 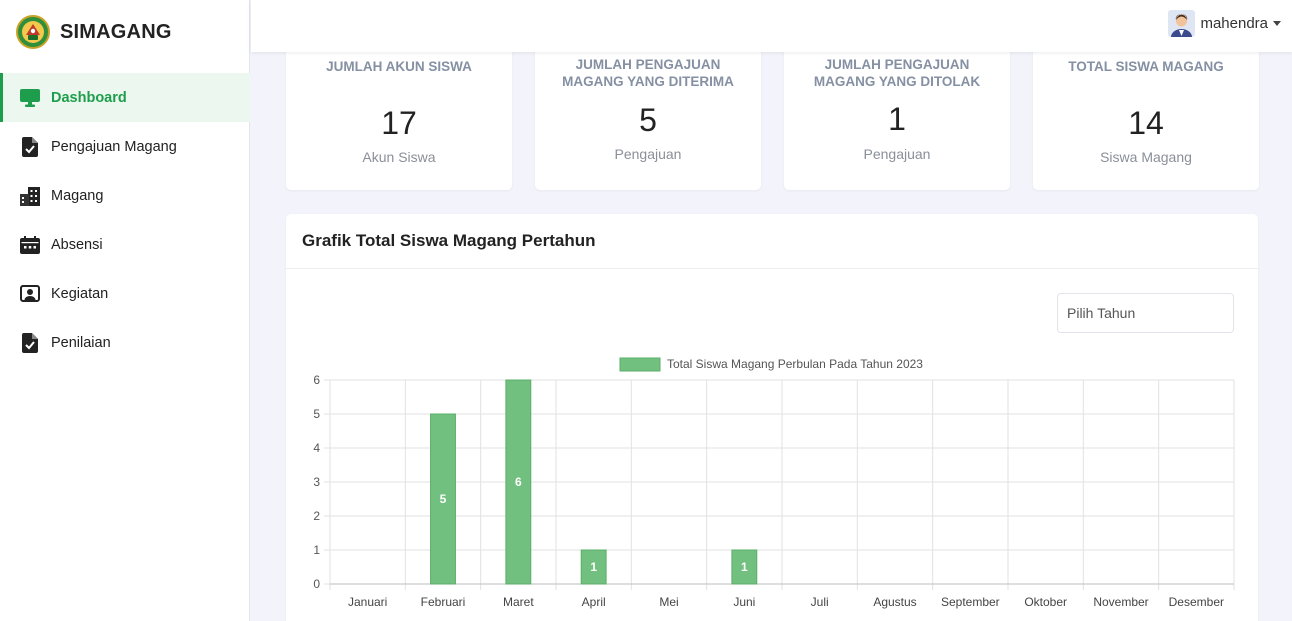 I want to click on data-label: 6, so click(x=518, y=482).